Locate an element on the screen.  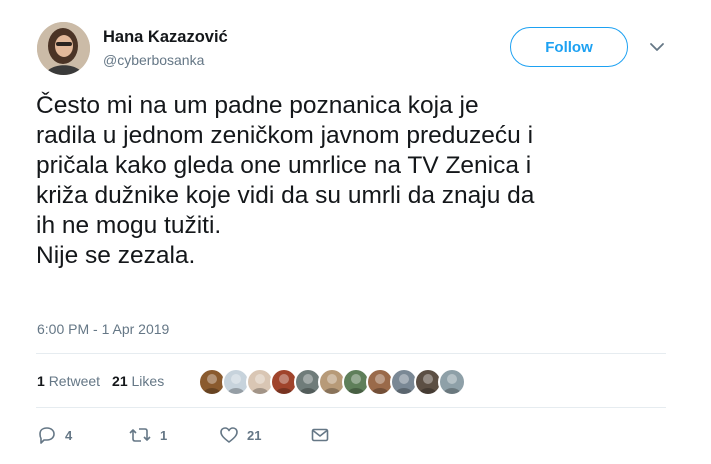
retweets-count: 1 is located at coordinates (41, 381).